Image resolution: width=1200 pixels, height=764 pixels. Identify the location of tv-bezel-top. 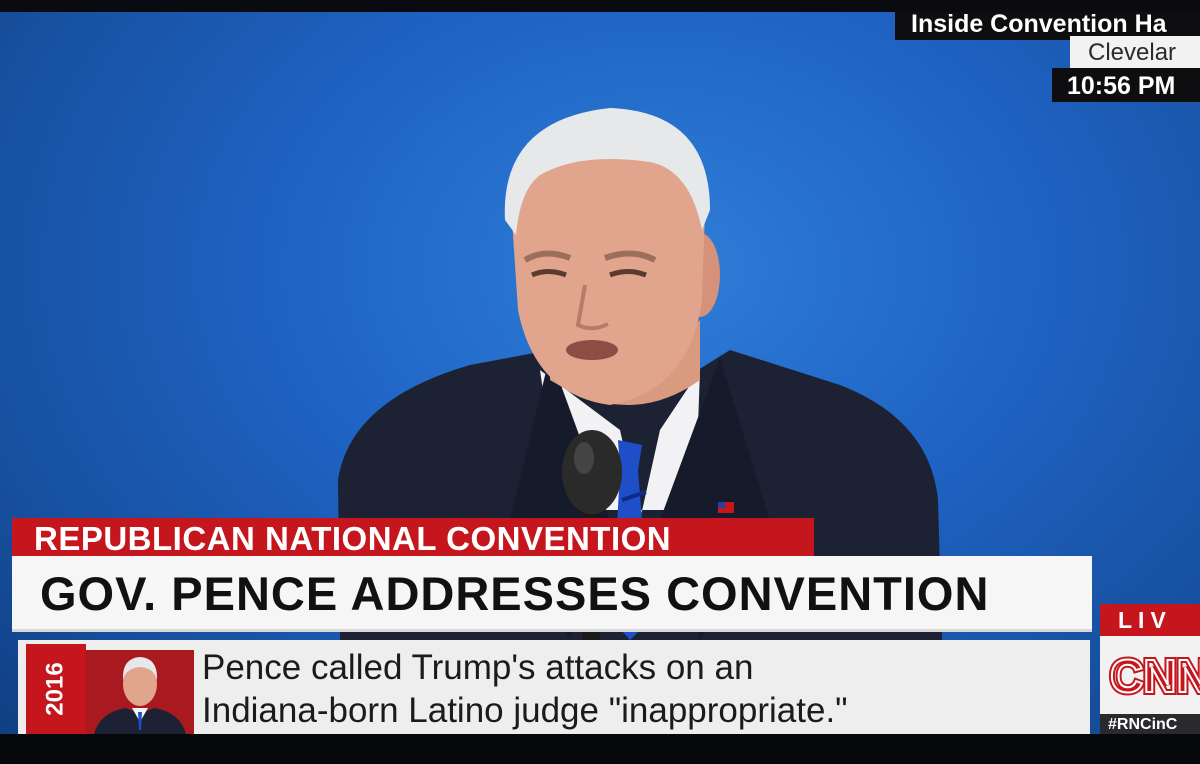
(600, 6).